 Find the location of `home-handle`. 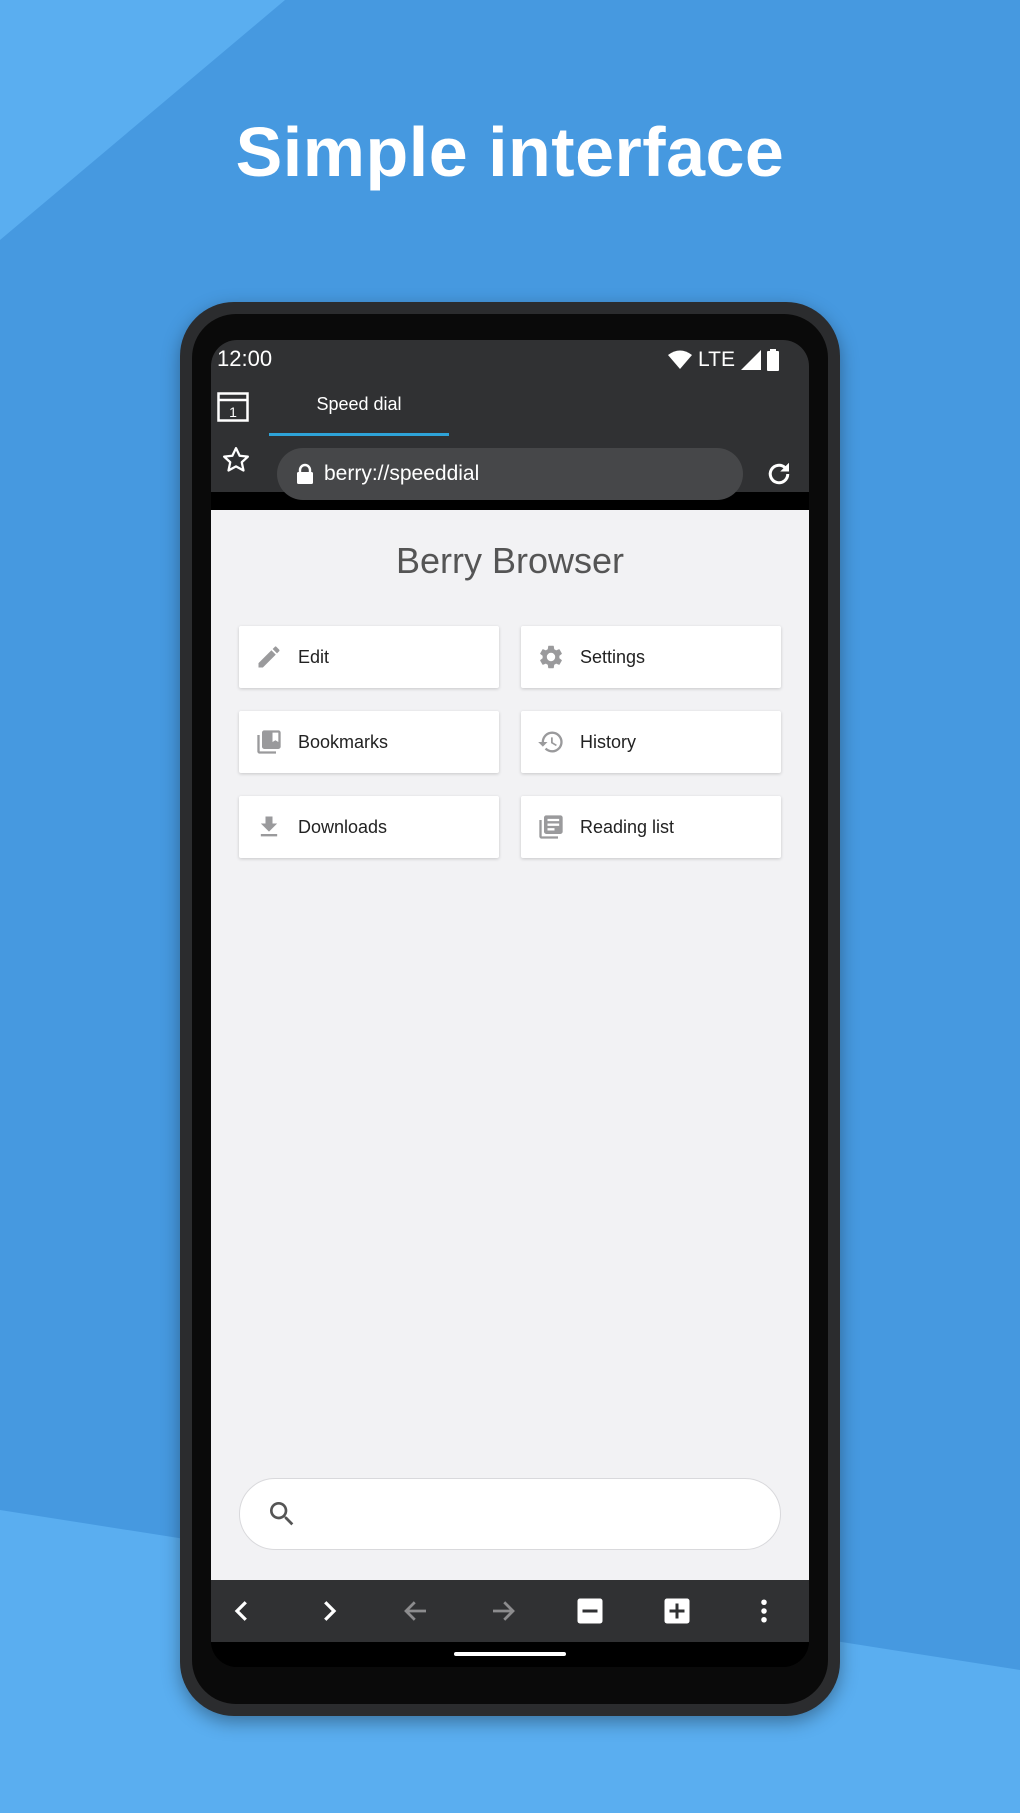

home-handle is located at coordinates (510, 1654).